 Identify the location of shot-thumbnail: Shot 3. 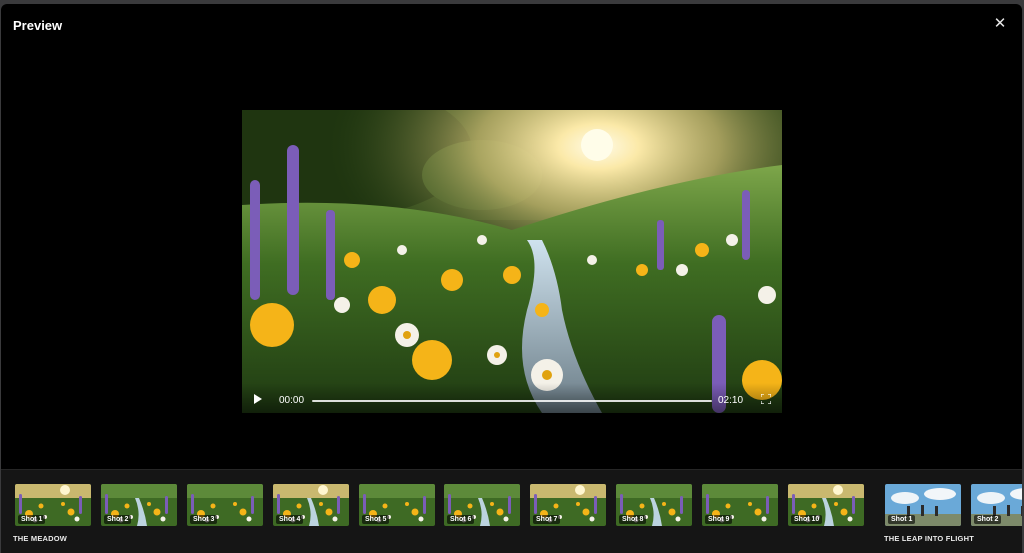
(225, 505).